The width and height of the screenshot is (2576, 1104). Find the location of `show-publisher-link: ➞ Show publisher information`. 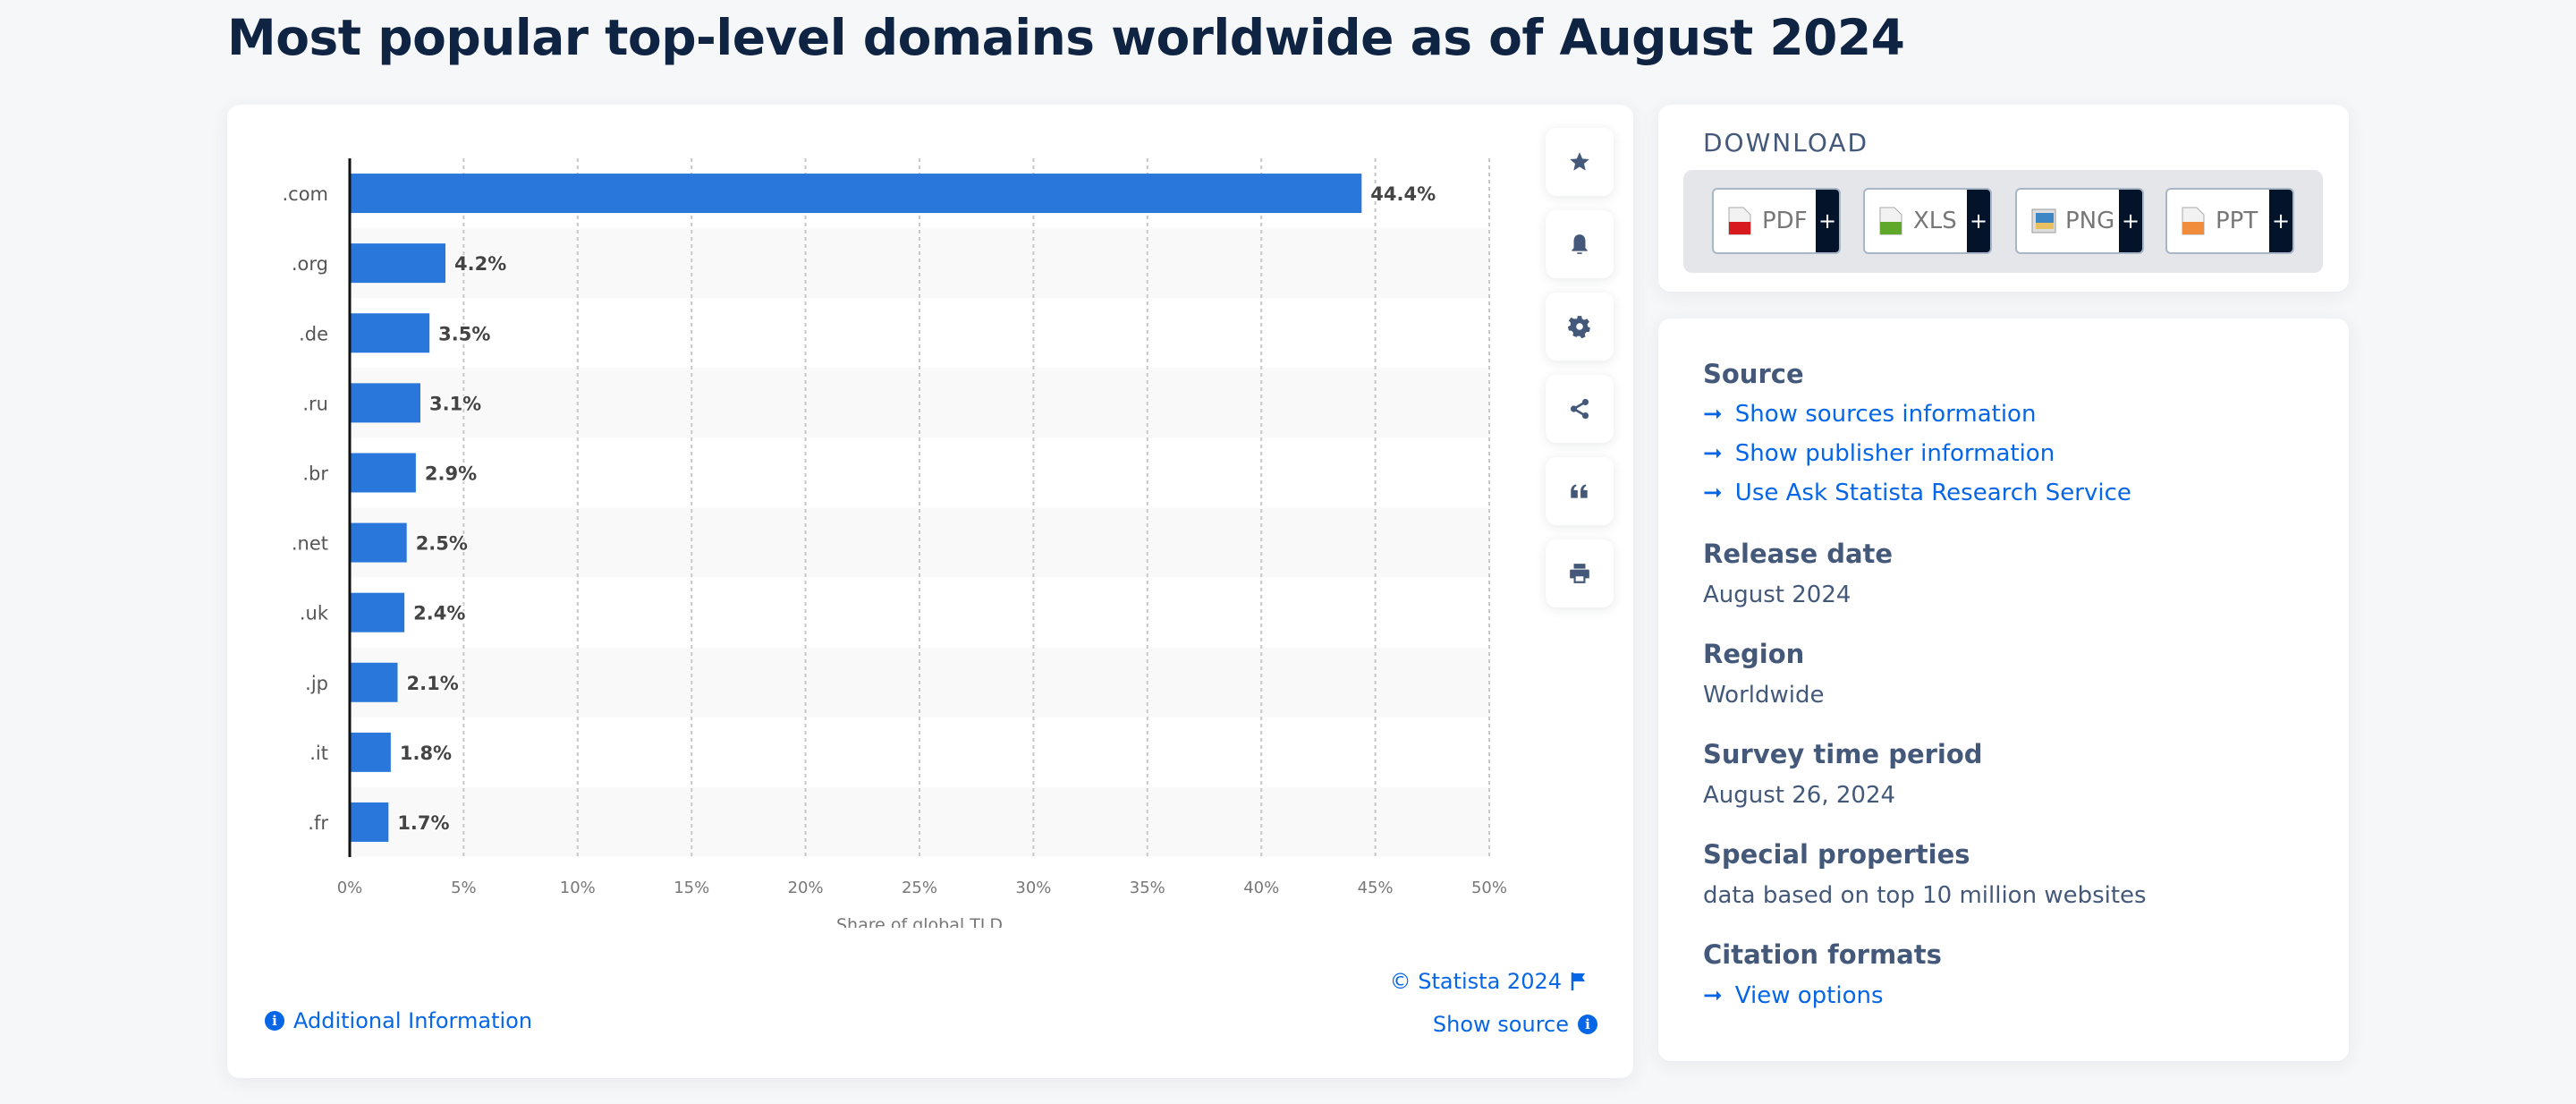

show-publisher-link: ➞ Show publisher information is located at coordinates (1879, 453).